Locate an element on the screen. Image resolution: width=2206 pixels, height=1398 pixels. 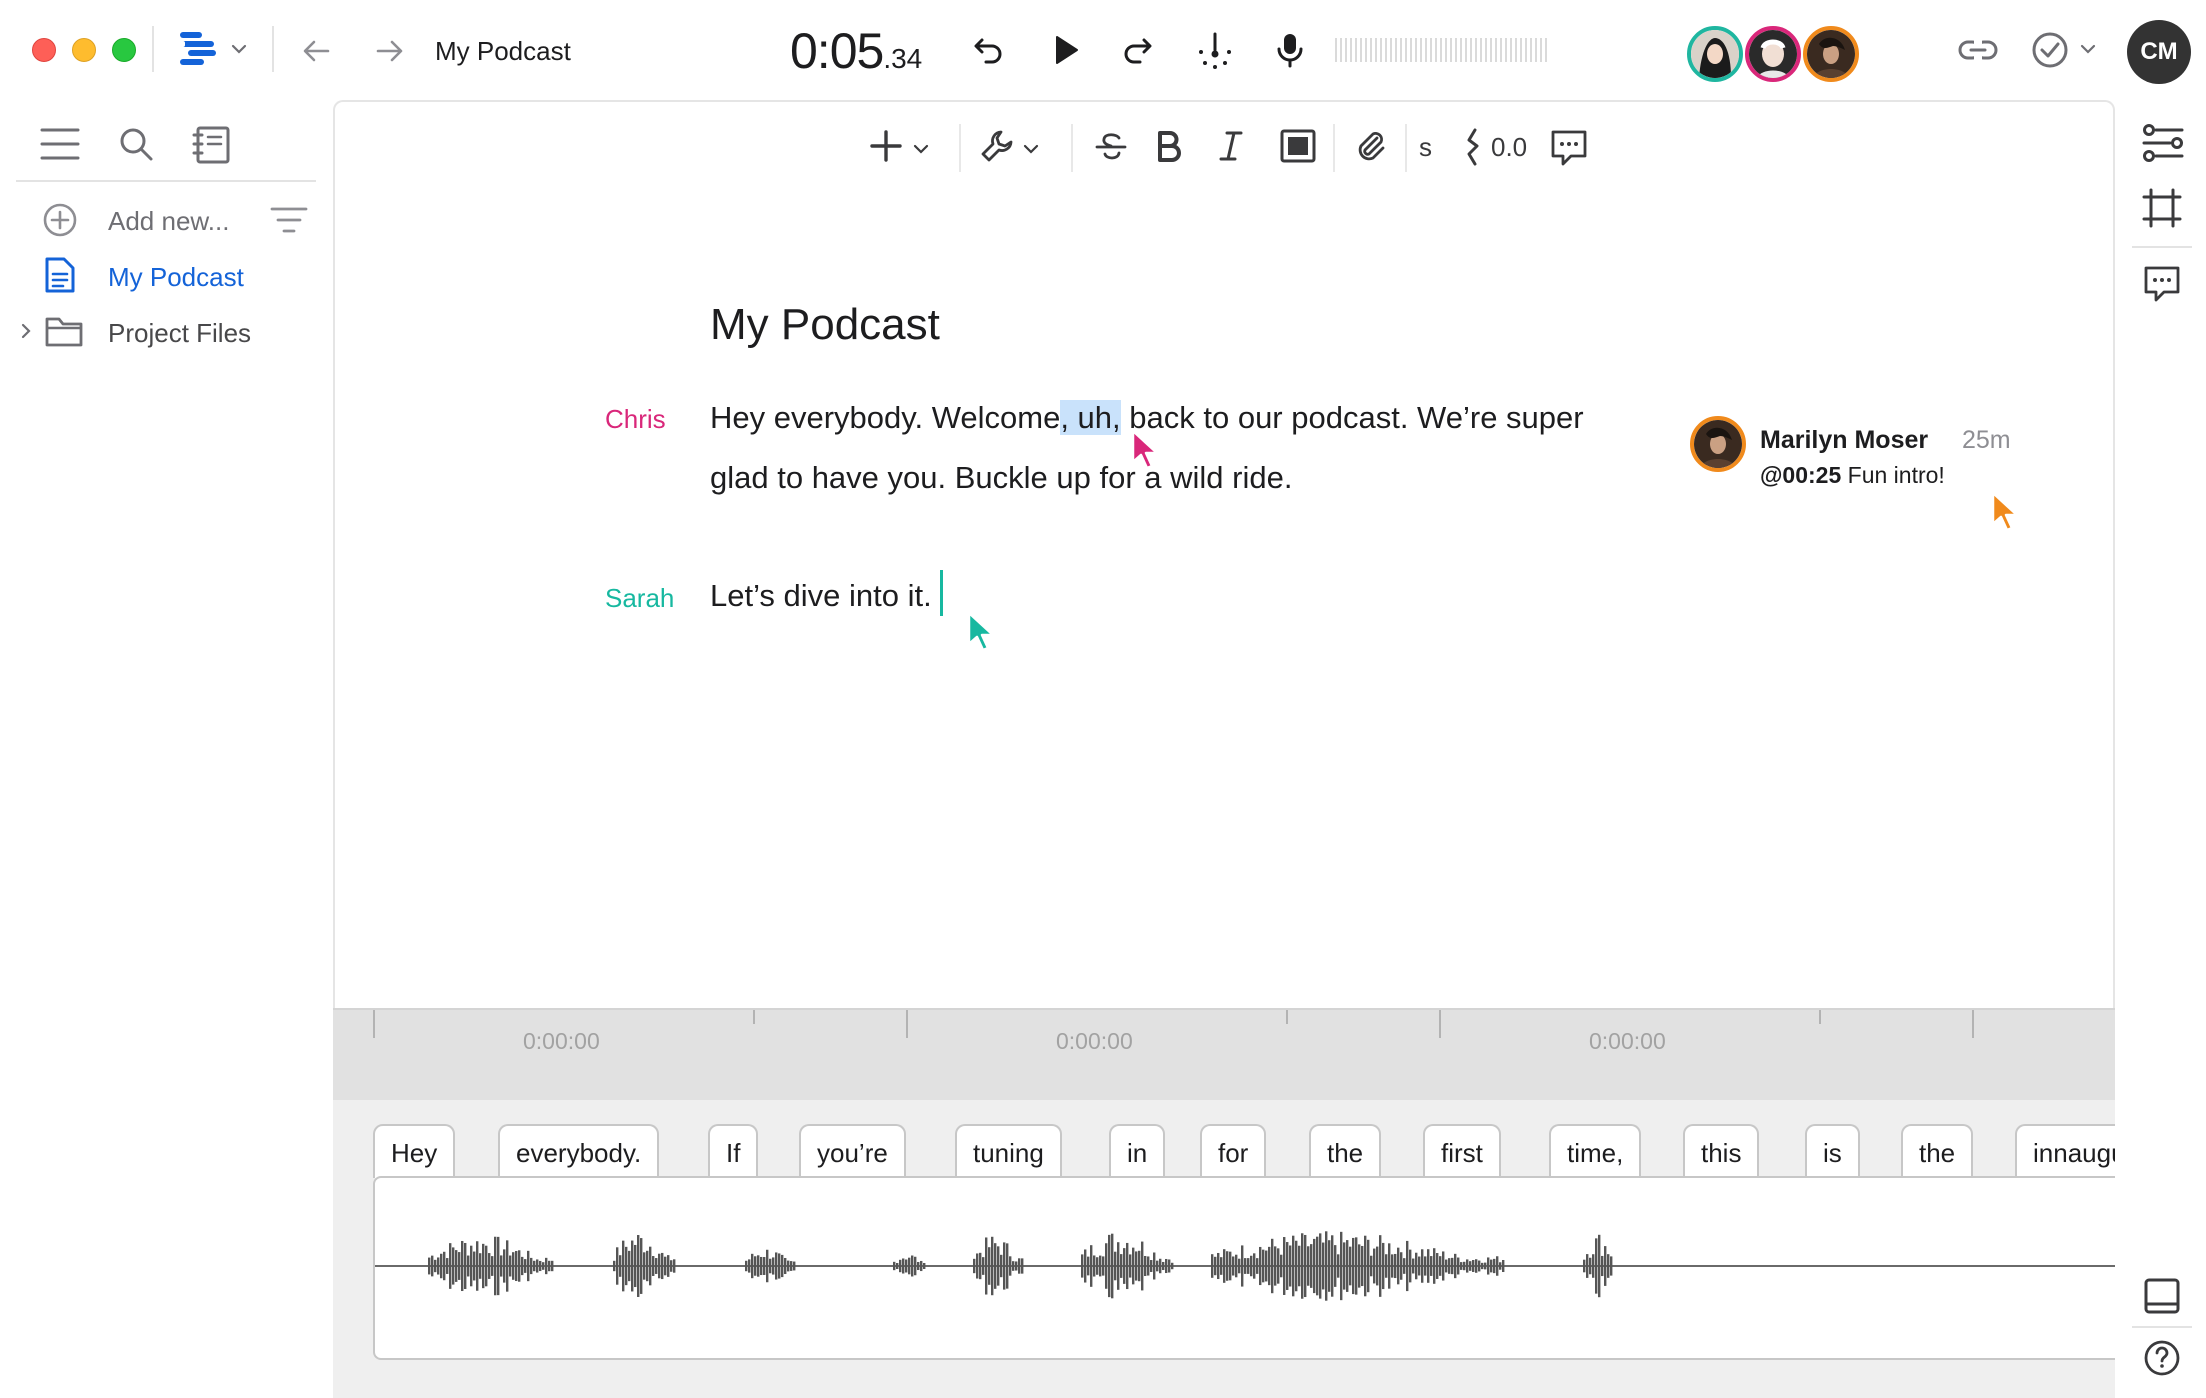
speaker-label-sarah: Sarah is located at coordinates (639, 598).